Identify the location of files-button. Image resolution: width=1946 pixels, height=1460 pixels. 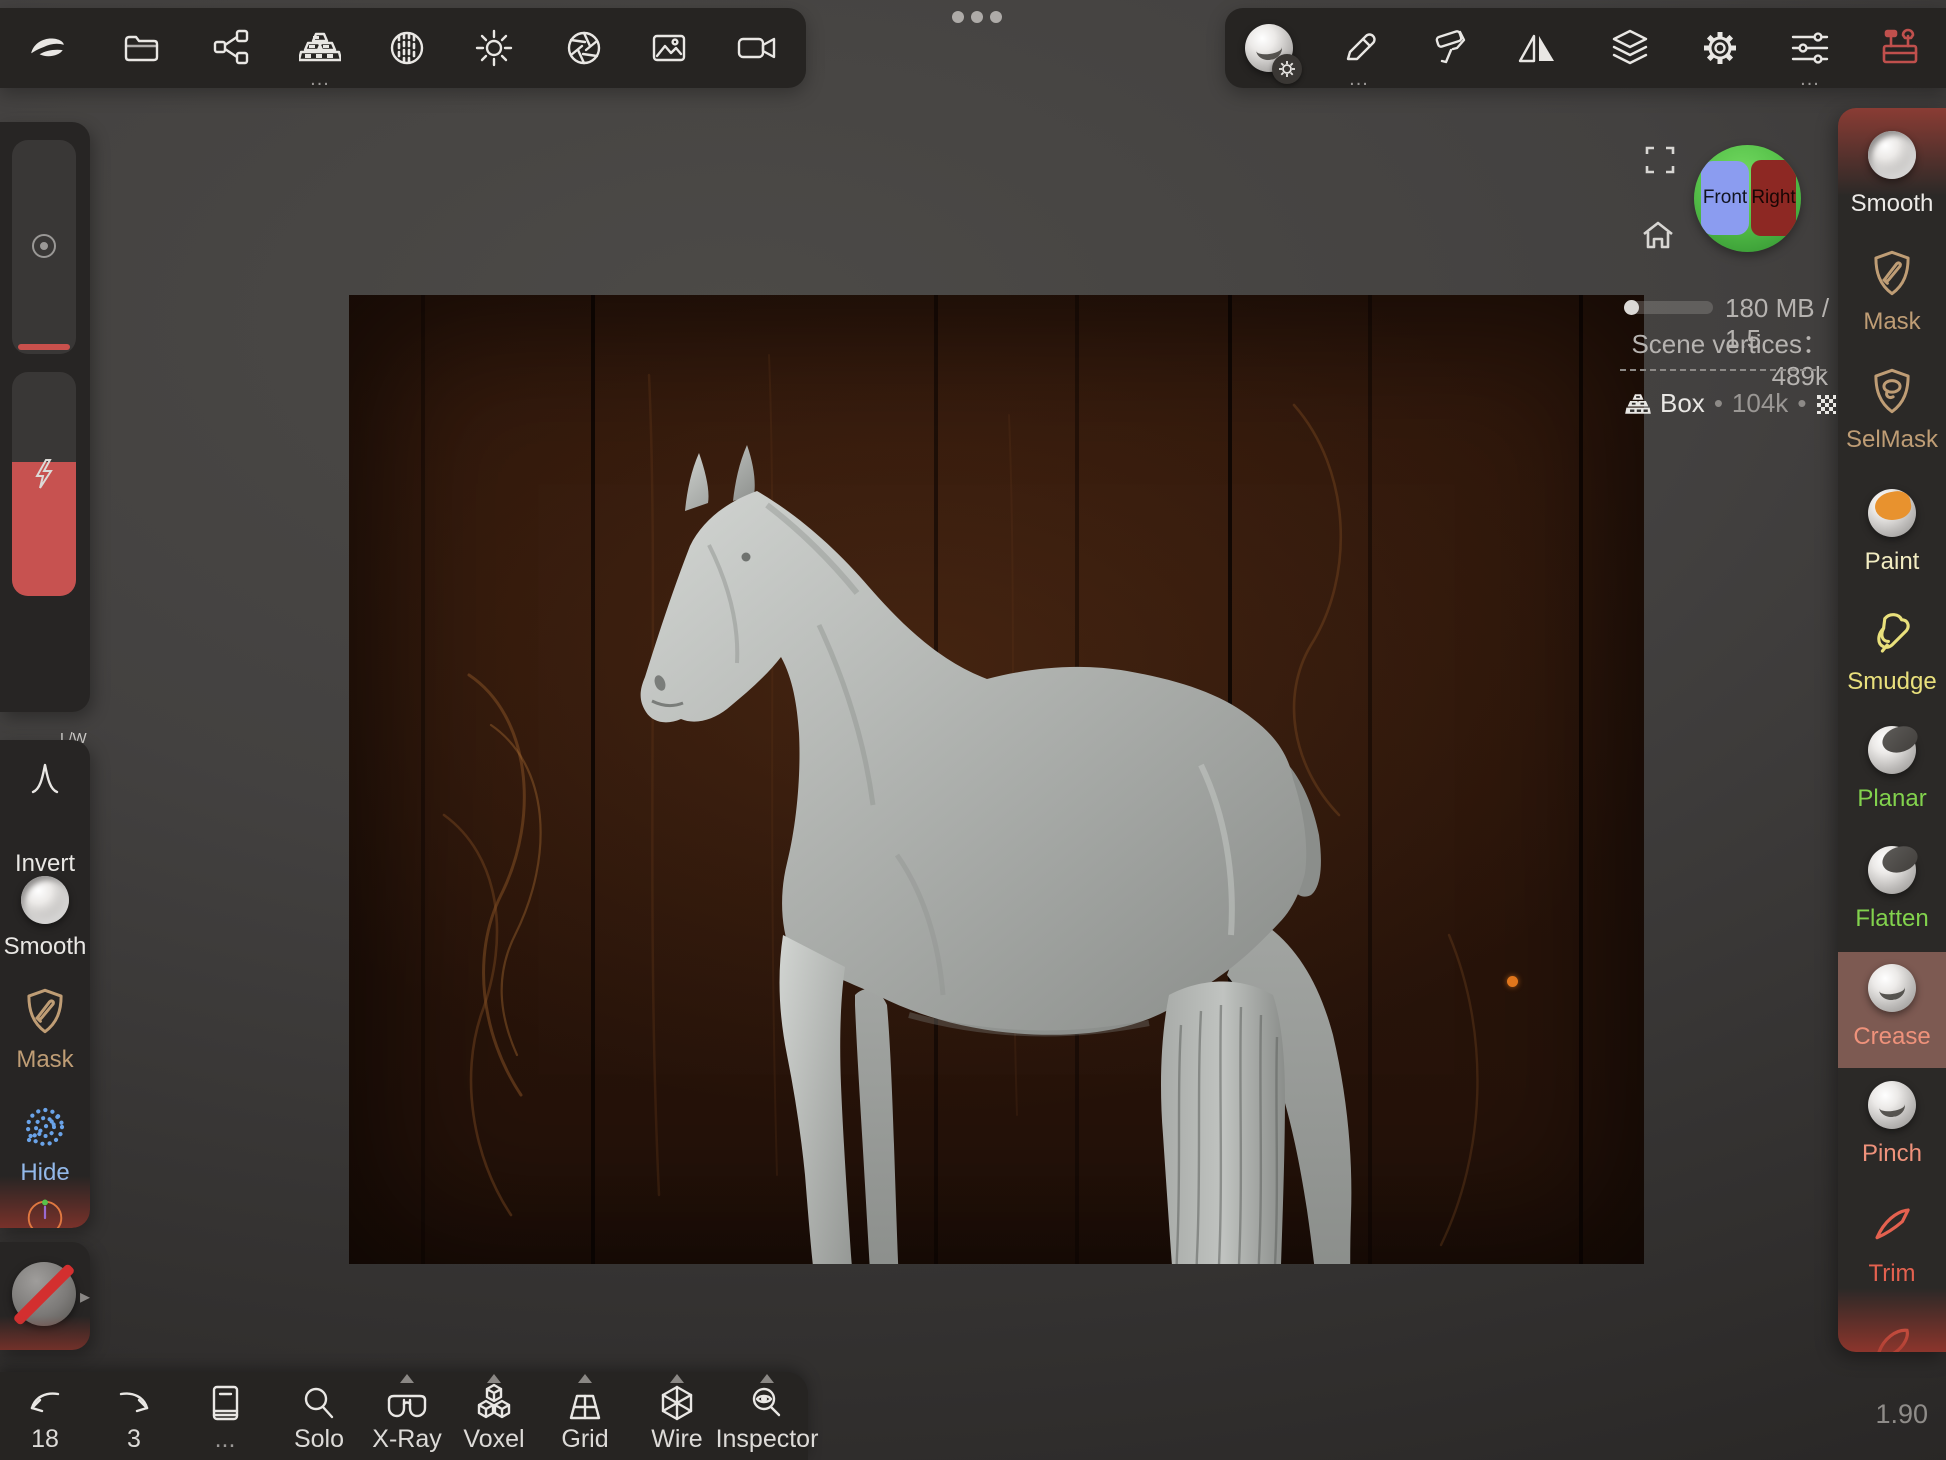
(141, 48).